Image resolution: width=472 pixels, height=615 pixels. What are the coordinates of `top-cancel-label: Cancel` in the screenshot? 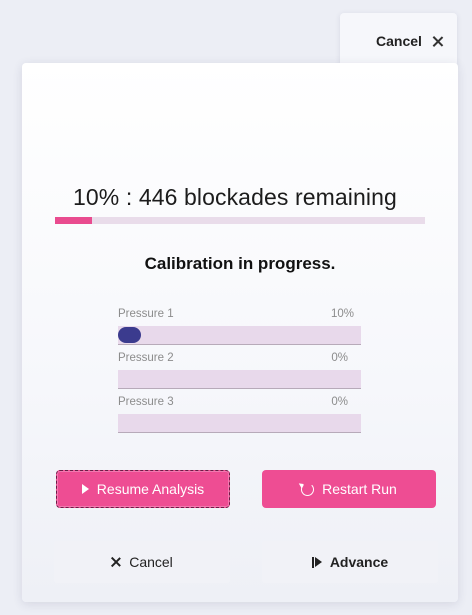 It's located at (399, 41).